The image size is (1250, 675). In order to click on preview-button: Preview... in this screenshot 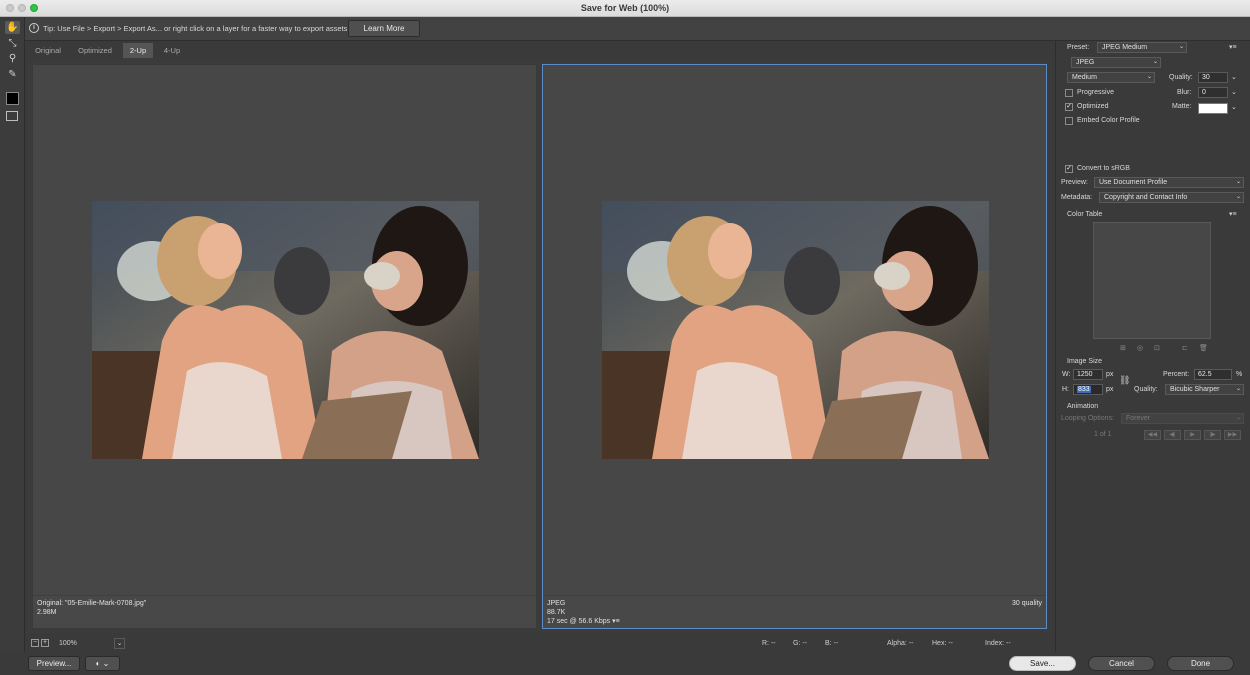, I will do `click(54, 663)`.